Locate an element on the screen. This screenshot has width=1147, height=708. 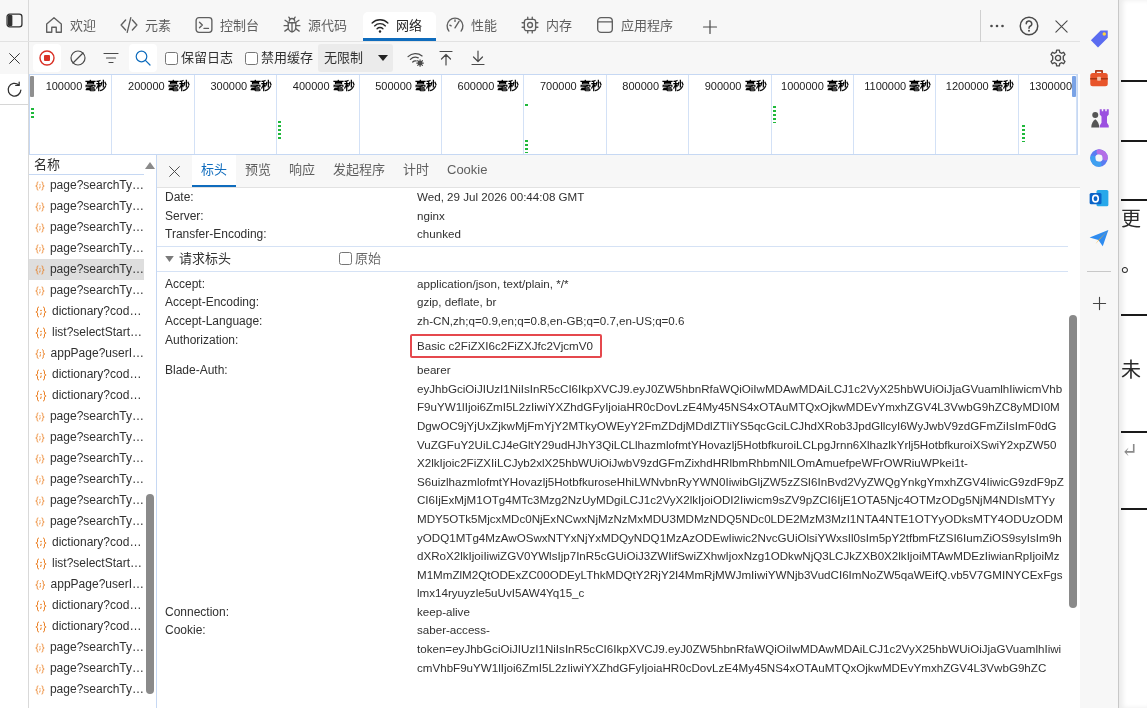
header-name: Connection: is located at coordinates (198, 612).